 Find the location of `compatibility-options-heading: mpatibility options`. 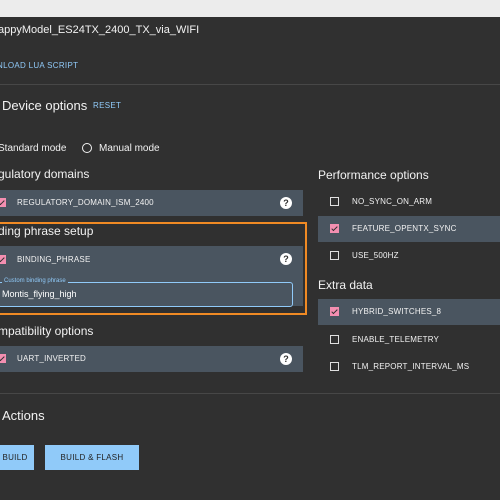

compatibility-options-heading: mpatibility options is located at coordinates (47, 331).